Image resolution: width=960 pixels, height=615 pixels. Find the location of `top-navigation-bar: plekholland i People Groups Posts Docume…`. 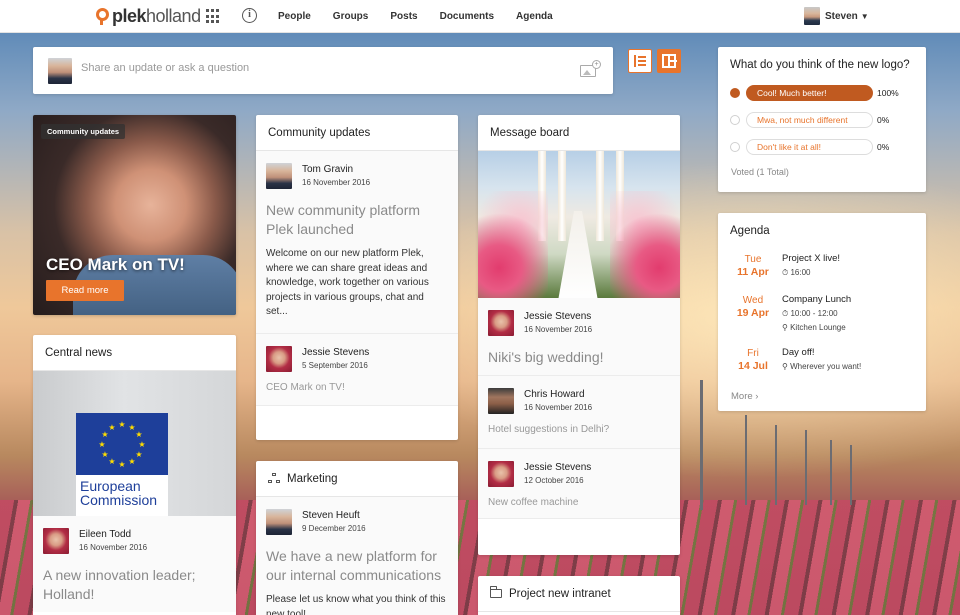

top-navigation-bar: plekholland i People Groups Posts Docume… is located at coordinates (480, 16).